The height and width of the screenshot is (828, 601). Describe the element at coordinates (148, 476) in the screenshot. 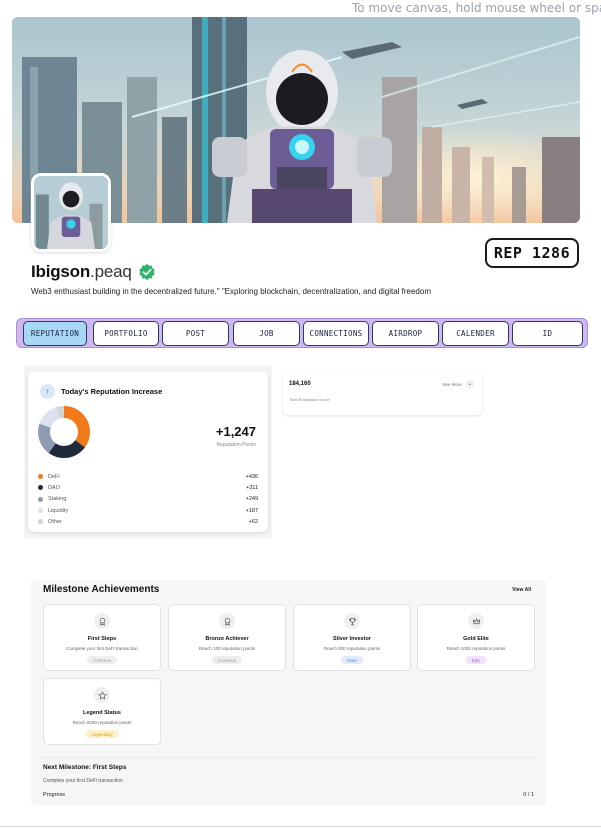

I see `legend-row-defi: DeFi +436` at that location.